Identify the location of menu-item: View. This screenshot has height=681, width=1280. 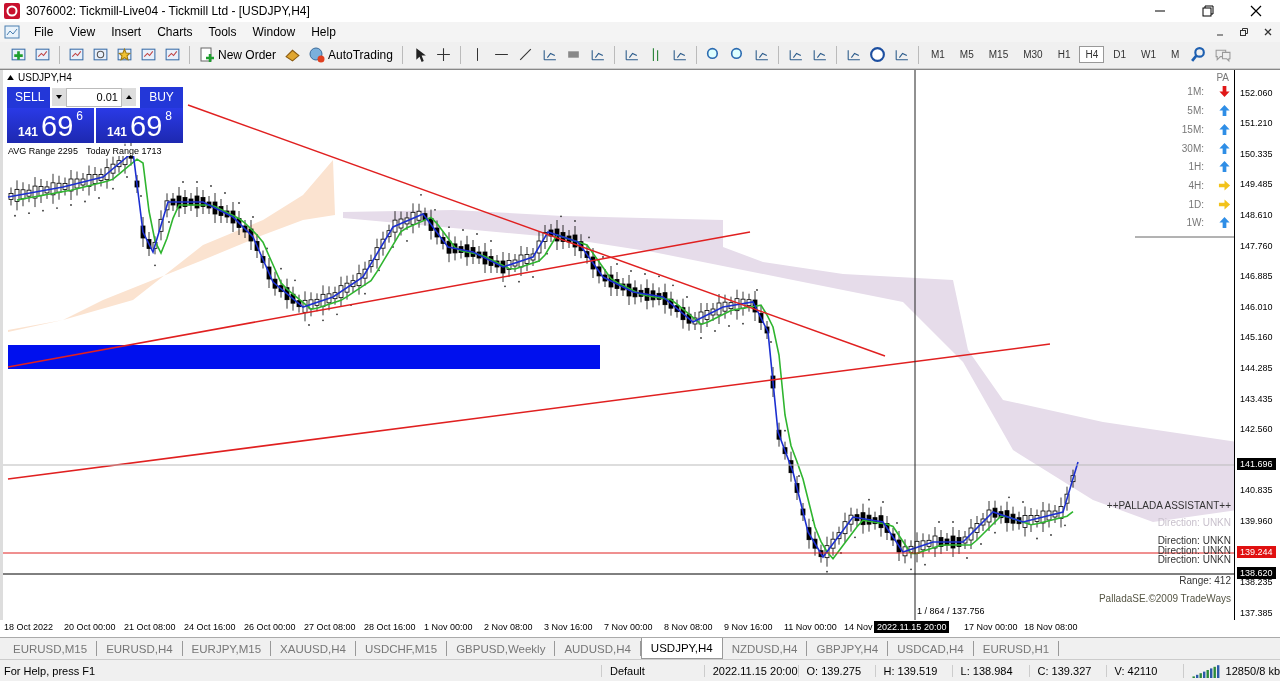
(82, 31).